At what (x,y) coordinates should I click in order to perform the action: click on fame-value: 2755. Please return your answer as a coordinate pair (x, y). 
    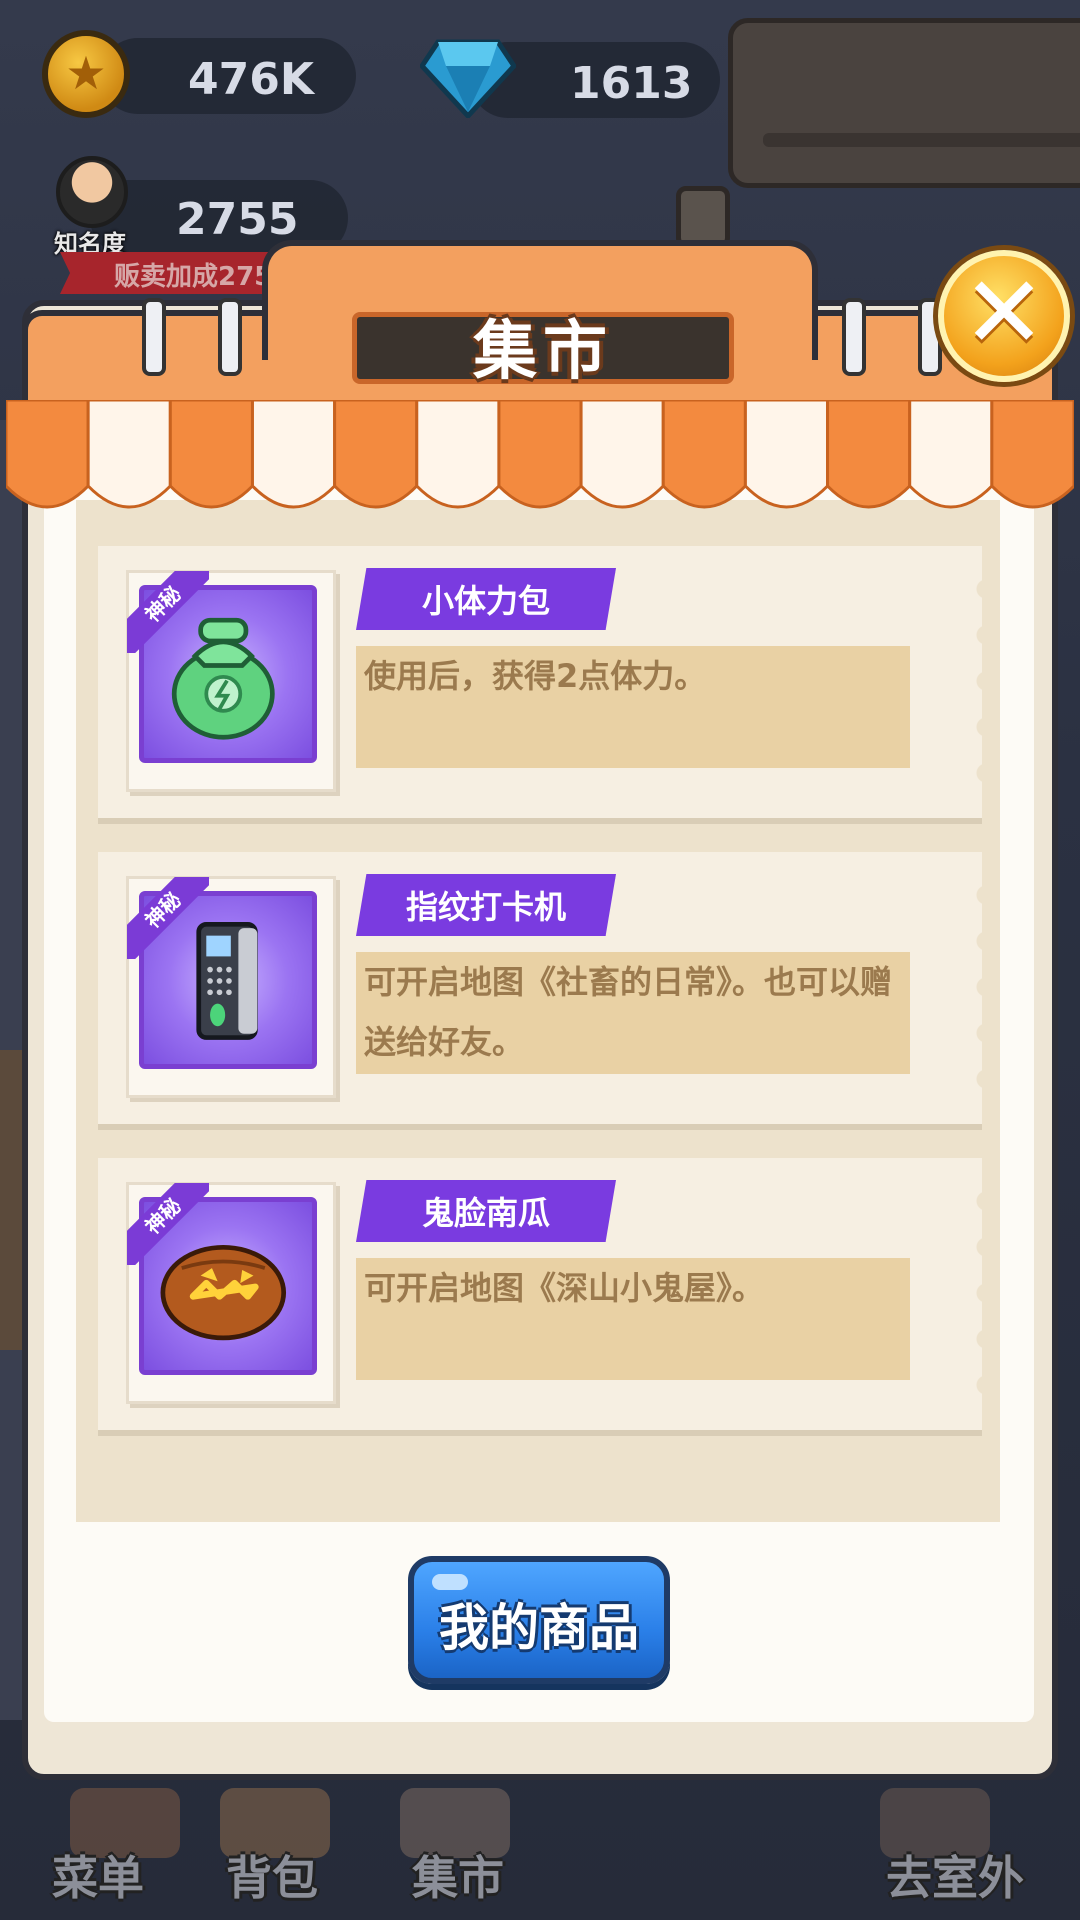
    Looking at the image, I should click on (237, 219).